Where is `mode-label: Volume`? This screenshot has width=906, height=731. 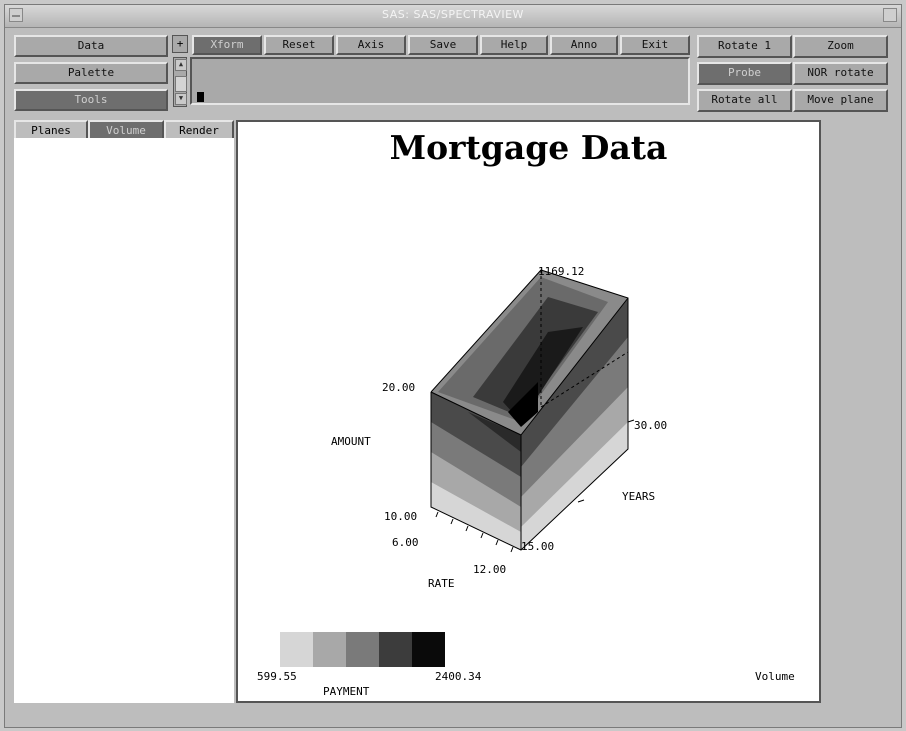 mode-label: Volume is located at coordinates (775, 676).